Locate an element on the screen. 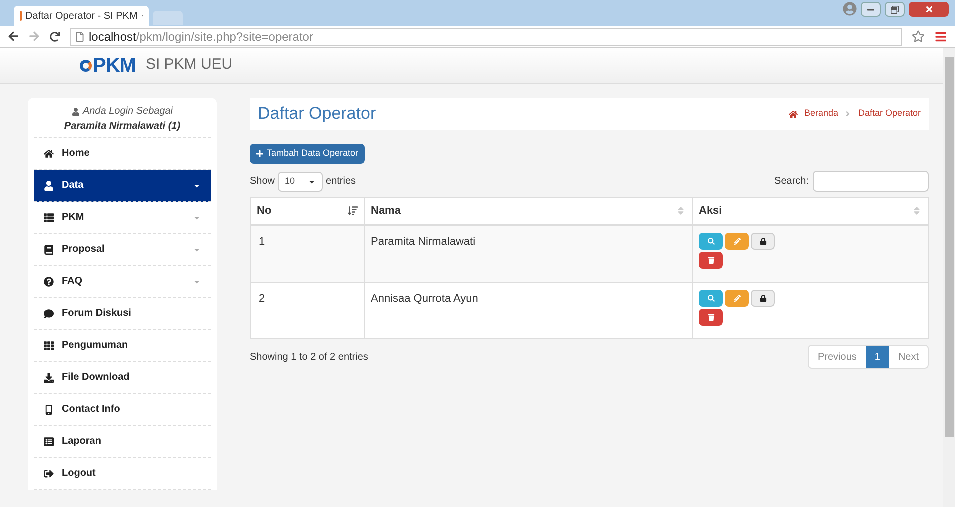 This screenshot has width=955, height=507. sidebar-item-label: Forum Diskusi is located at coordinates (97, 314).